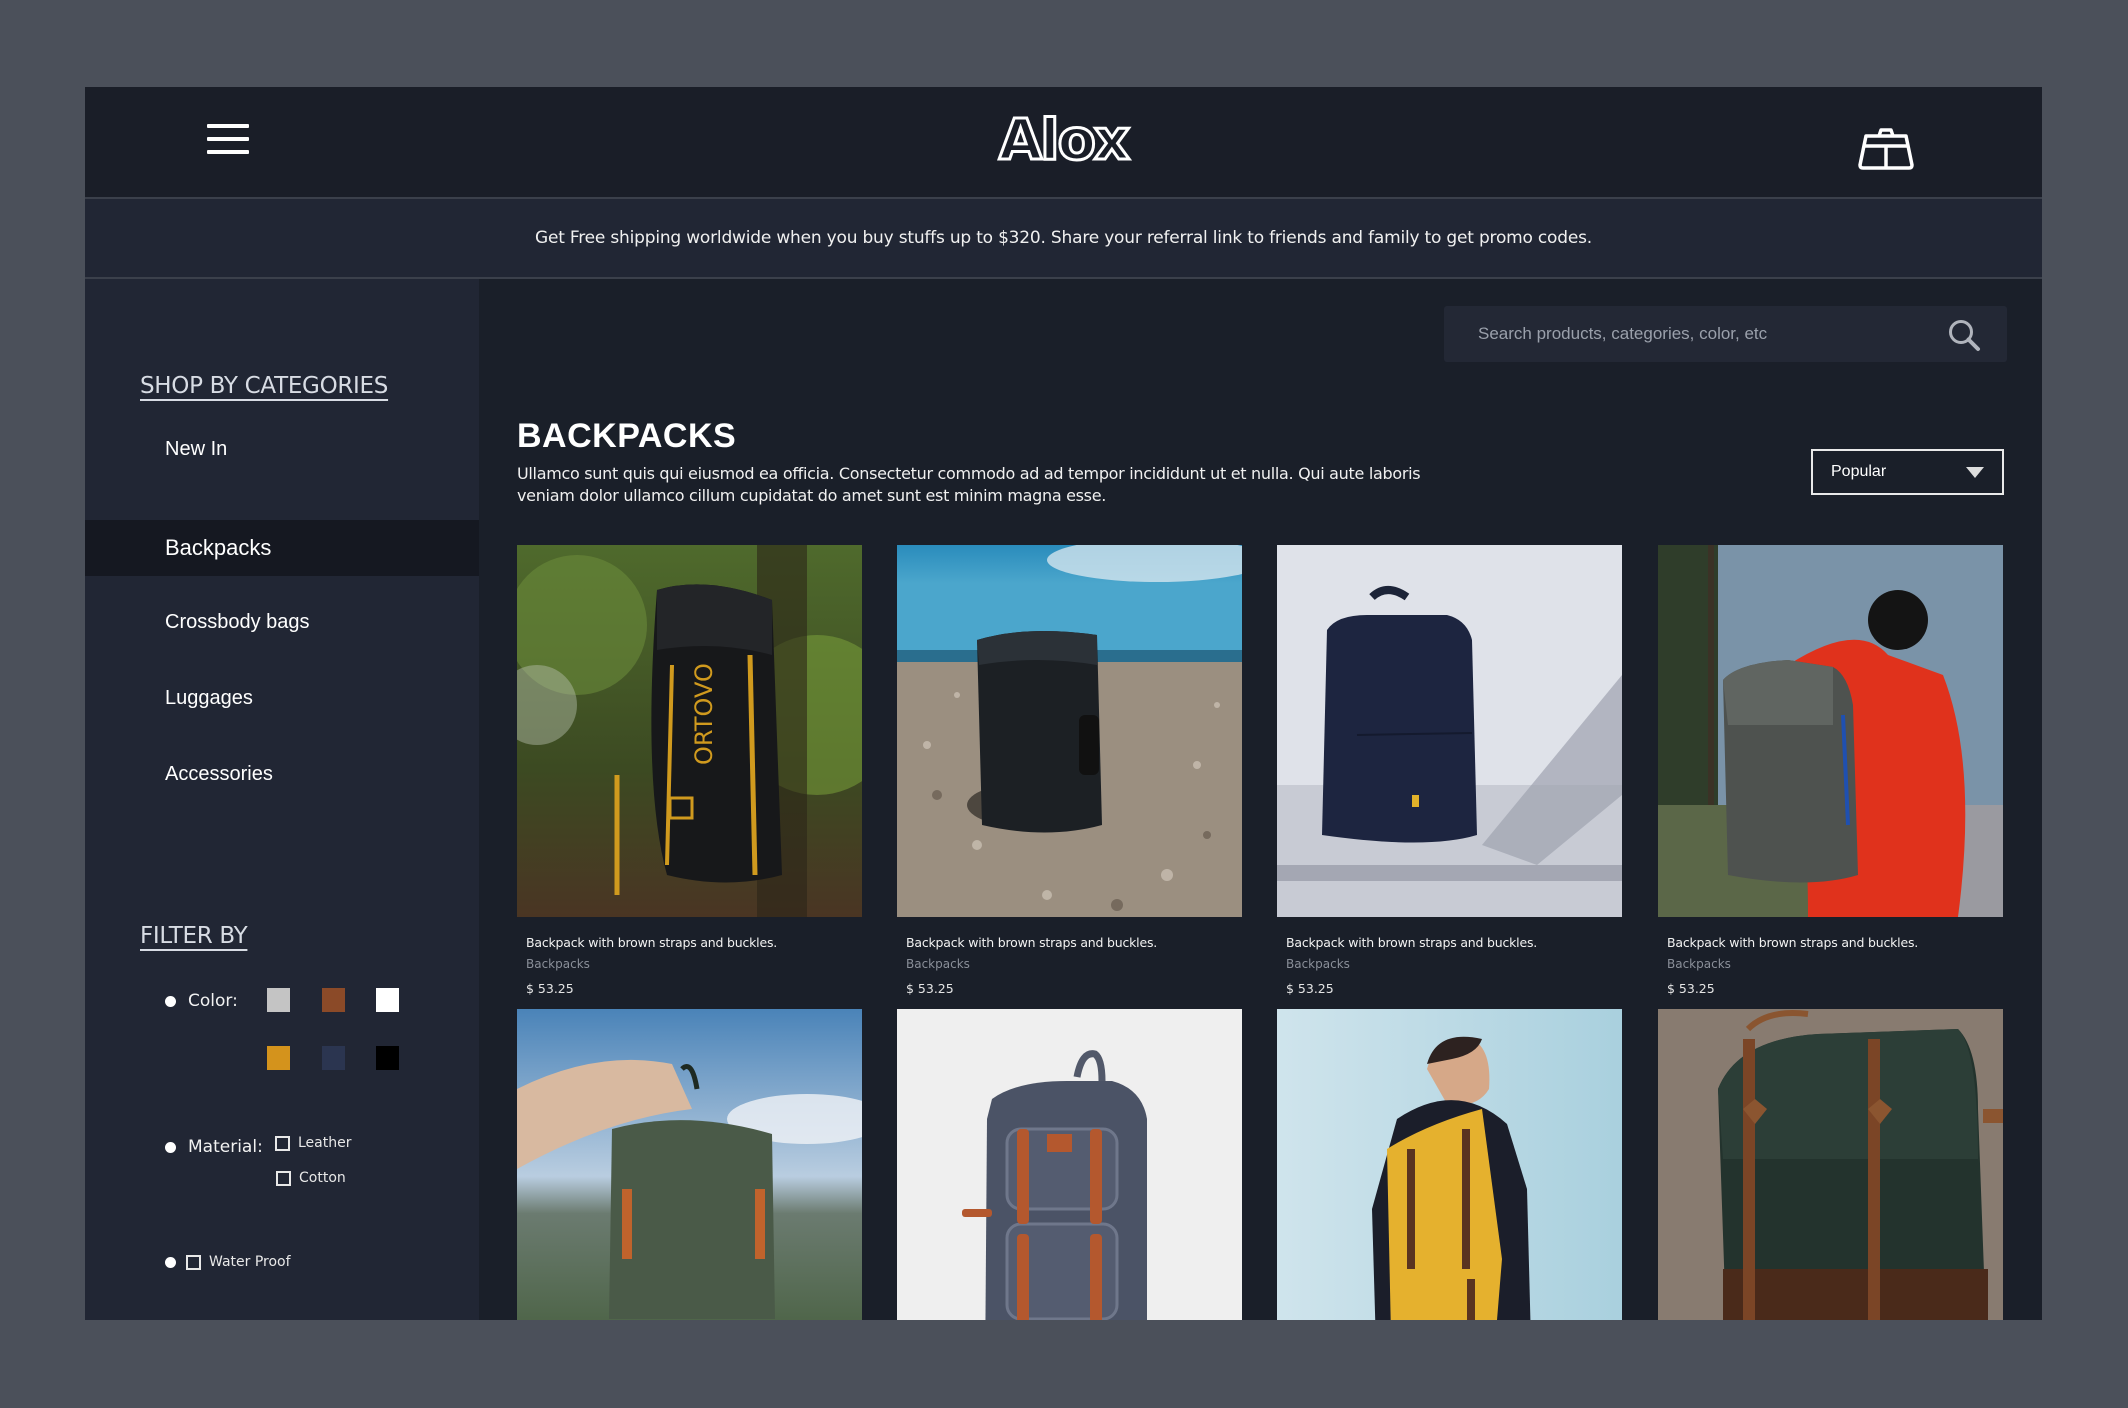 Image resolution: width=2128 pixels, height=1408 pixels. I want to click on sidebar-item-label: Crossbody bags, so click(237, 621).